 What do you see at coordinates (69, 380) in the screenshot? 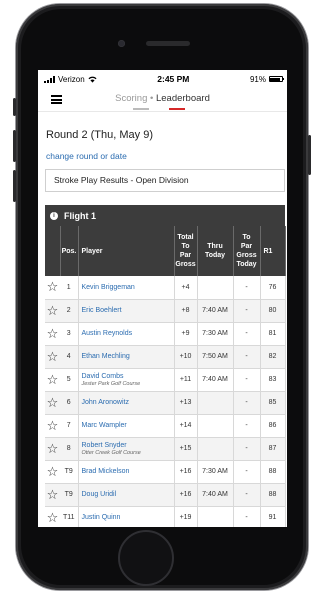
I see `pos-cell: 5` at bounding box center [69, 380].